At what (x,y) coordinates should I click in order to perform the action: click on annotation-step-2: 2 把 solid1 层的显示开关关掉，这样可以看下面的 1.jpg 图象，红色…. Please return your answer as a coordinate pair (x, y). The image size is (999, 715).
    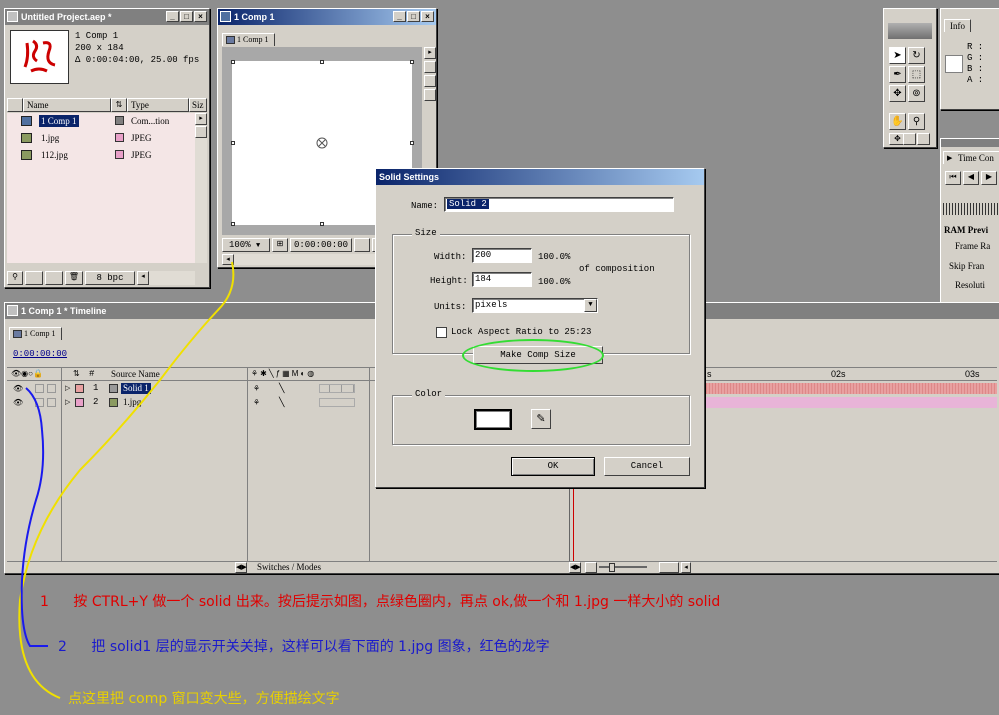
    Looking at the image, I should click on (304, 646).